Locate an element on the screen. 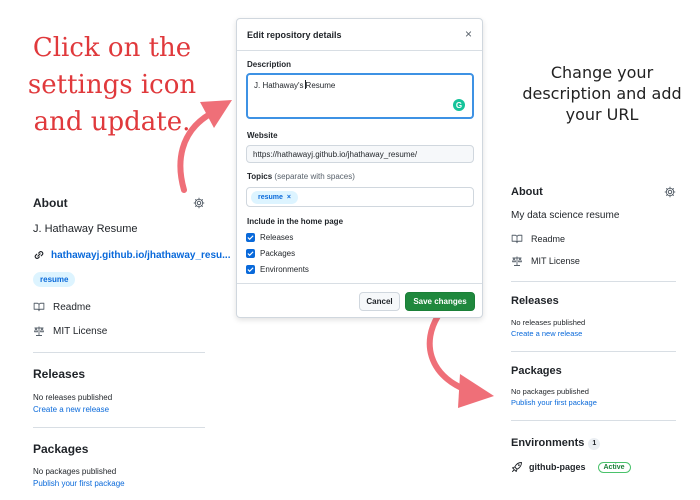 This screenshot has width=700, height=500. right-instruction: Change your description and add your URL is located at coordinates (602, 93).